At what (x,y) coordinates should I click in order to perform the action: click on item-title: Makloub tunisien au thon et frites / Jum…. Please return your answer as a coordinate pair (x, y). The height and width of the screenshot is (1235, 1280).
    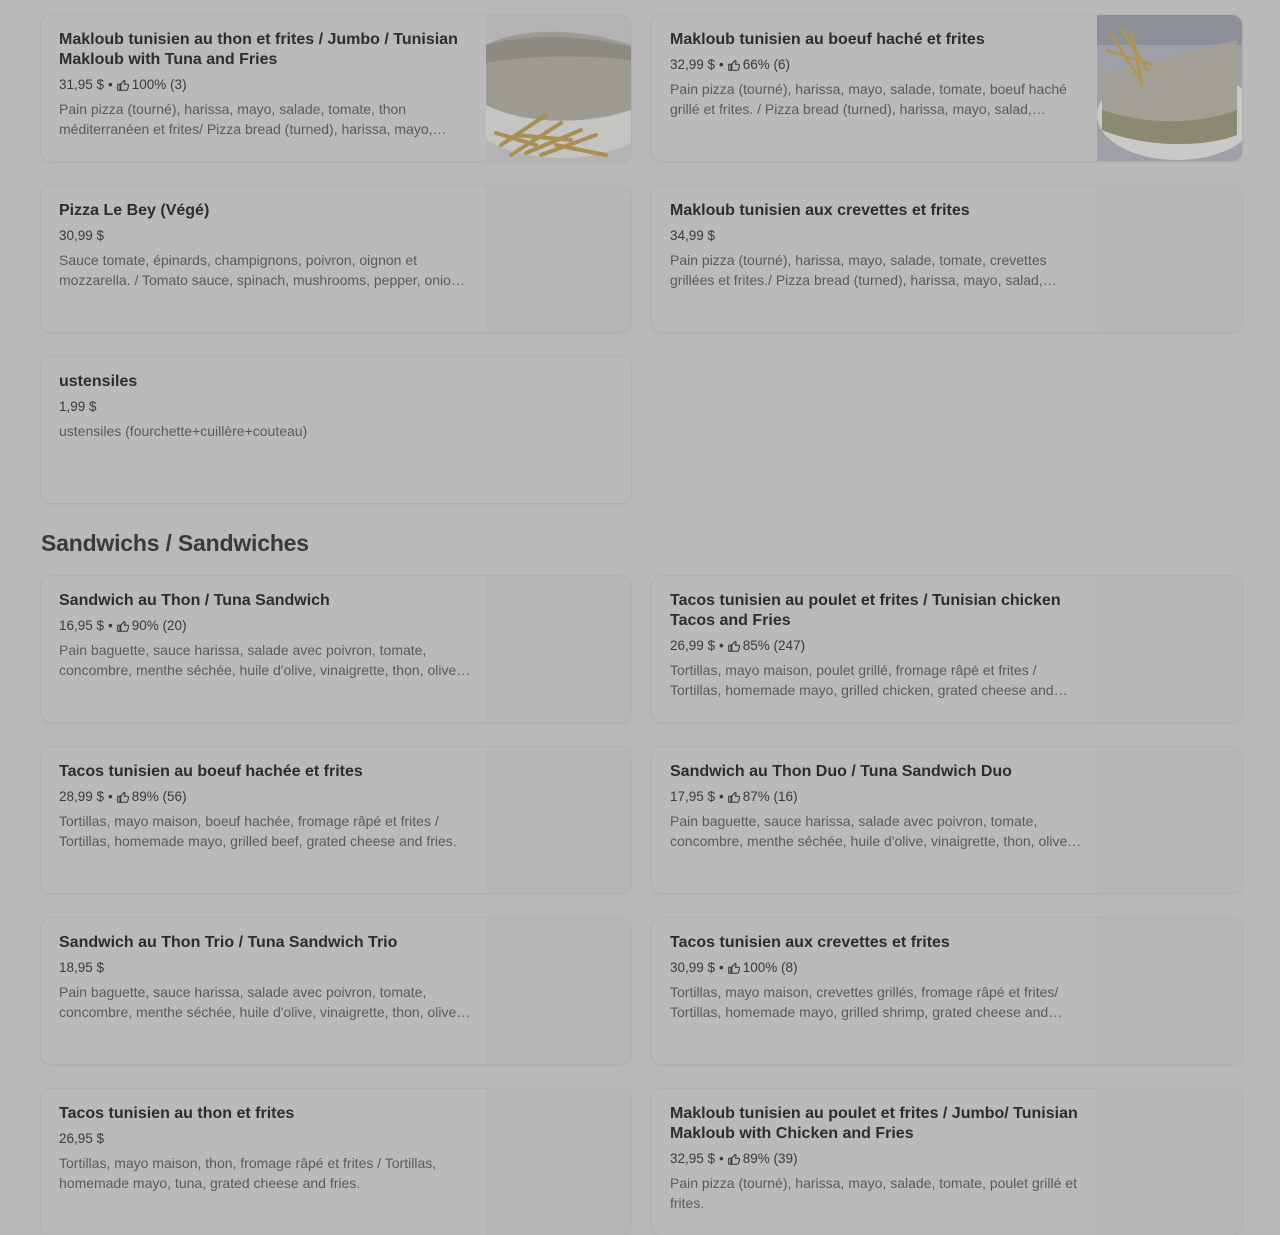
    Looking at the image, I should click on (258, 49).